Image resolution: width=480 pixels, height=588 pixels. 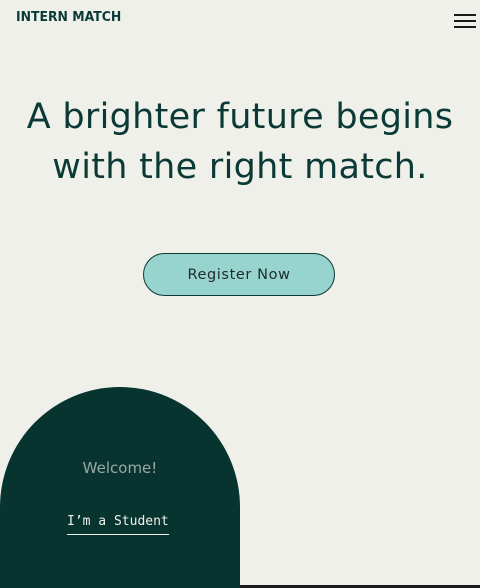 What do you see at coordinates (240, 20) in the screenshot?
I see `site-header: INTERN MATCH` at bounding box center [240, 20].